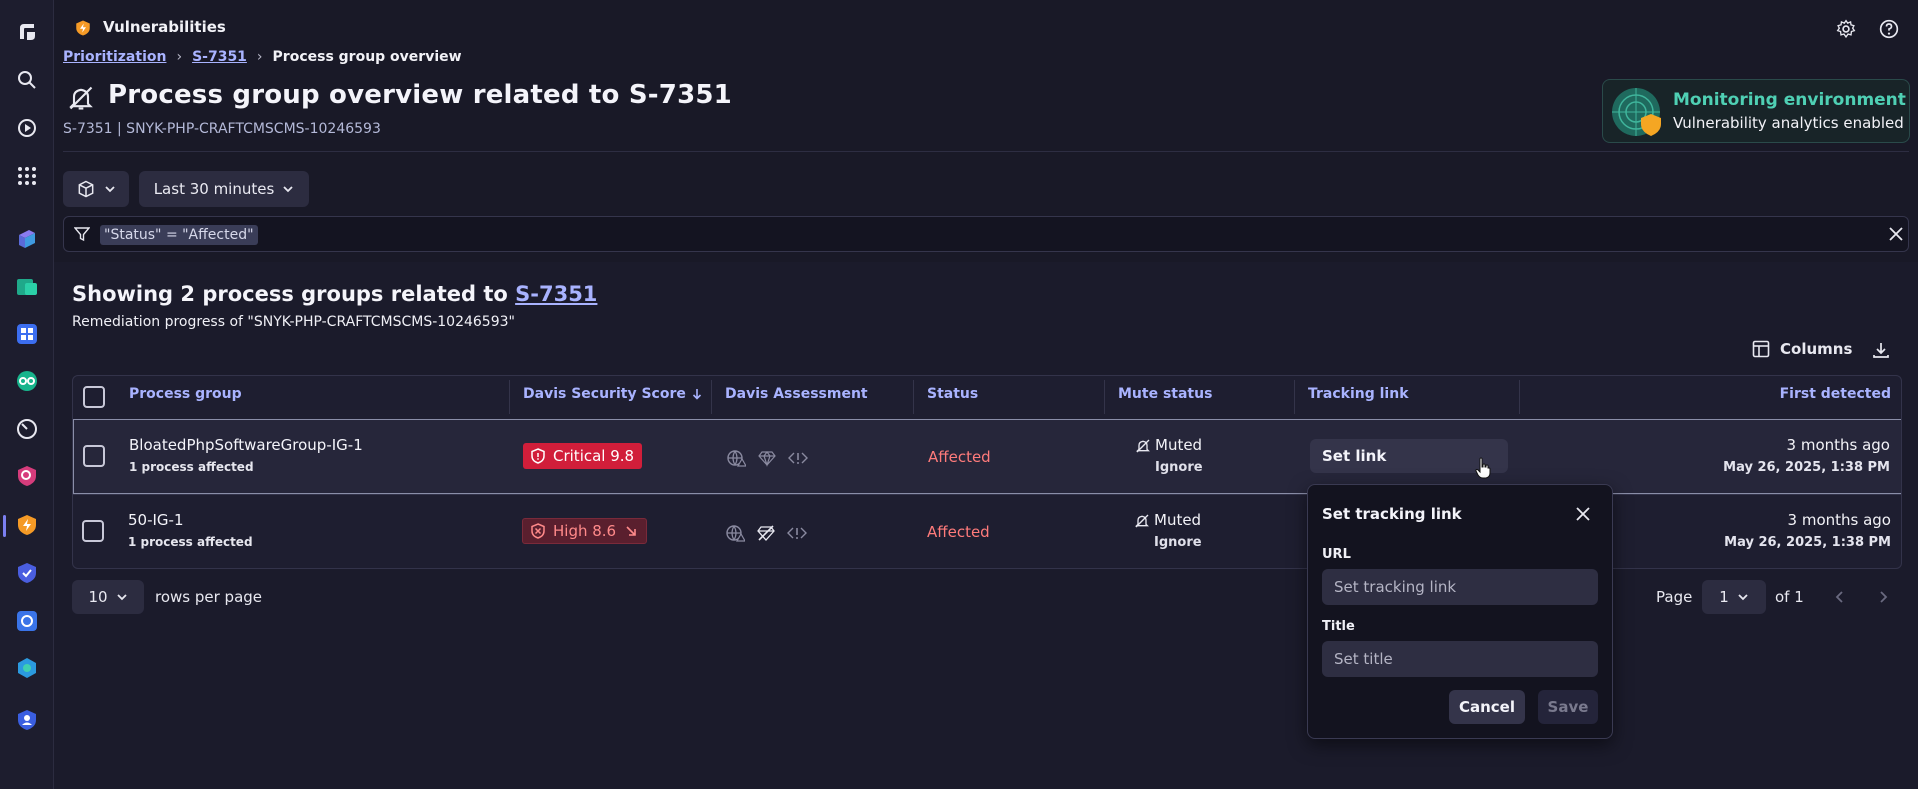 The width and height of the screenshot is (1918, 789). What do you see at coordinates (4, 526) in the screenshot?
I see `rail-active-indicator` at bounding box center [4, 526].